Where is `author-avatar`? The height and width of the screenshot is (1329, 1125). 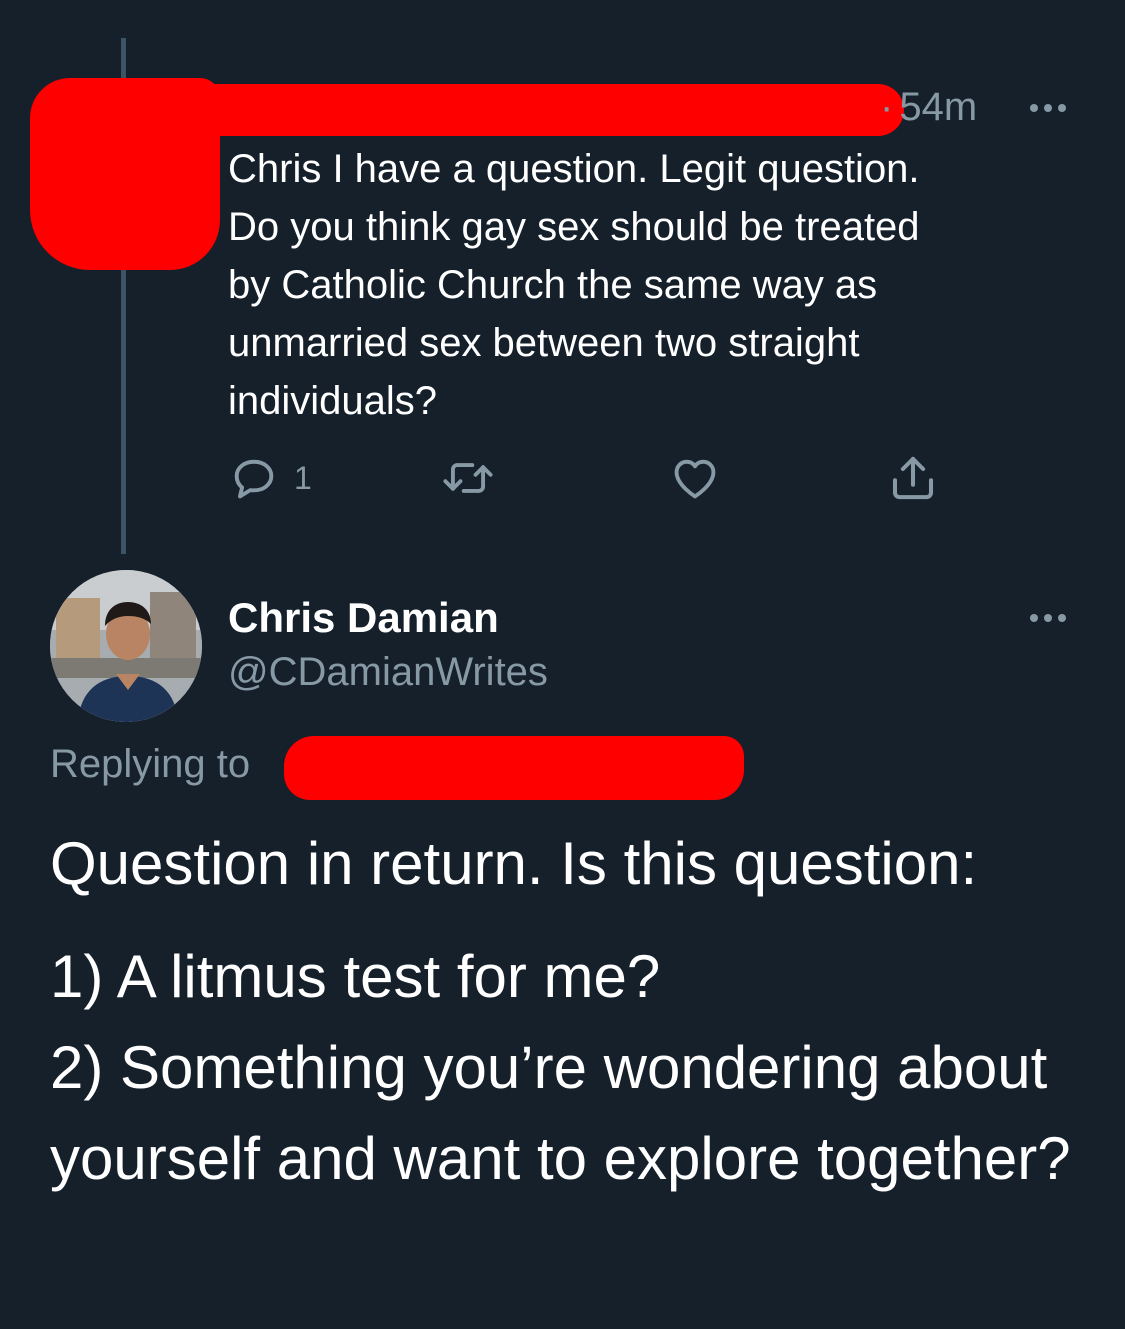
author-avatar is located at coordinates (126, 646).